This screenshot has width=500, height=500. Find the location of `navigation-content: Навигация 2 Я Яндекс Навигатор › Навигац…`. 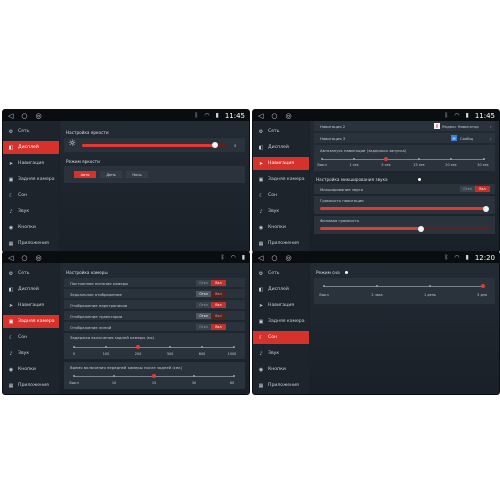

navigation-content: Навигация 2 Я Яндекс Навигатор › Навигац… is located at coordinates (404, 186).